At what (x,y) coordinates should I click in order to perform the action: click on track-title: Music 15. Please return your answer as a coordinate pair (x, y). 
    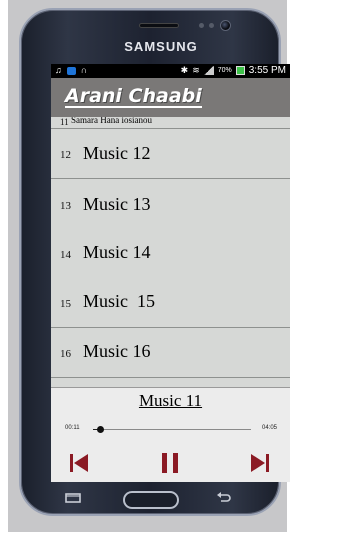
    Looking at the image, I should click on (119, 301).